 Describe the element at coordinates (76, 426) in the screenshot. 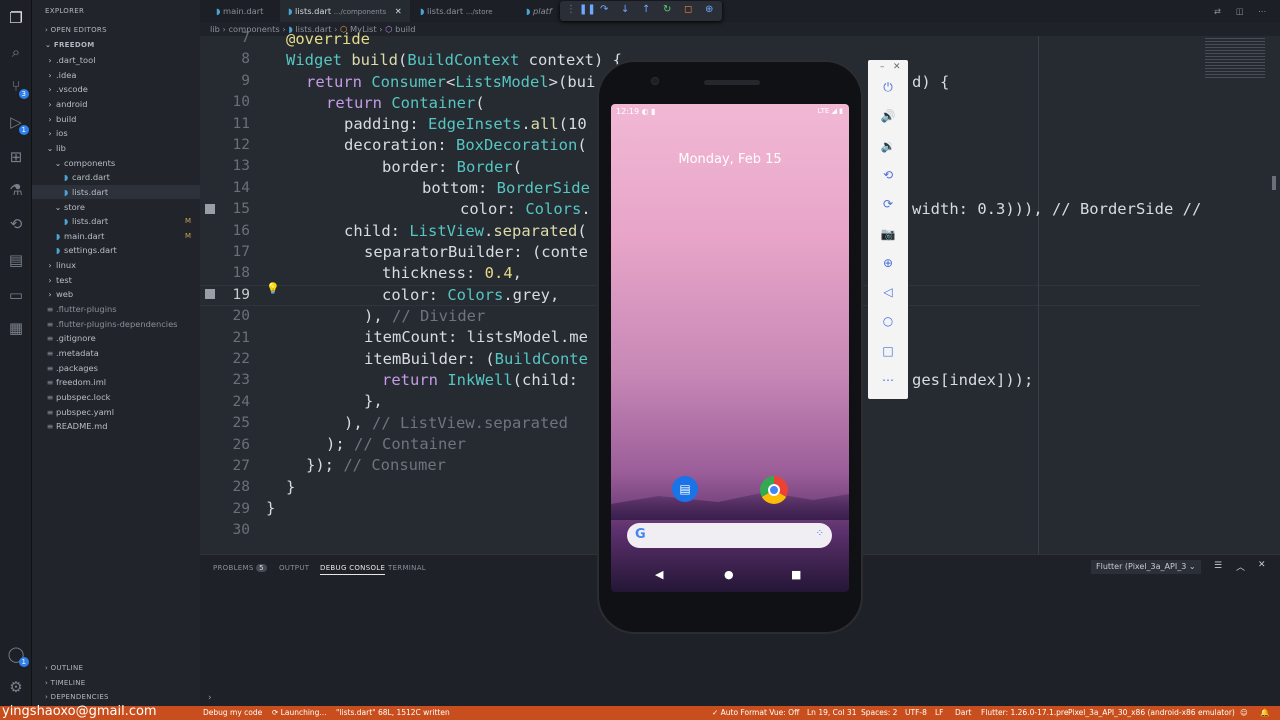

I see `file-item: ≡ README.md` at that location.